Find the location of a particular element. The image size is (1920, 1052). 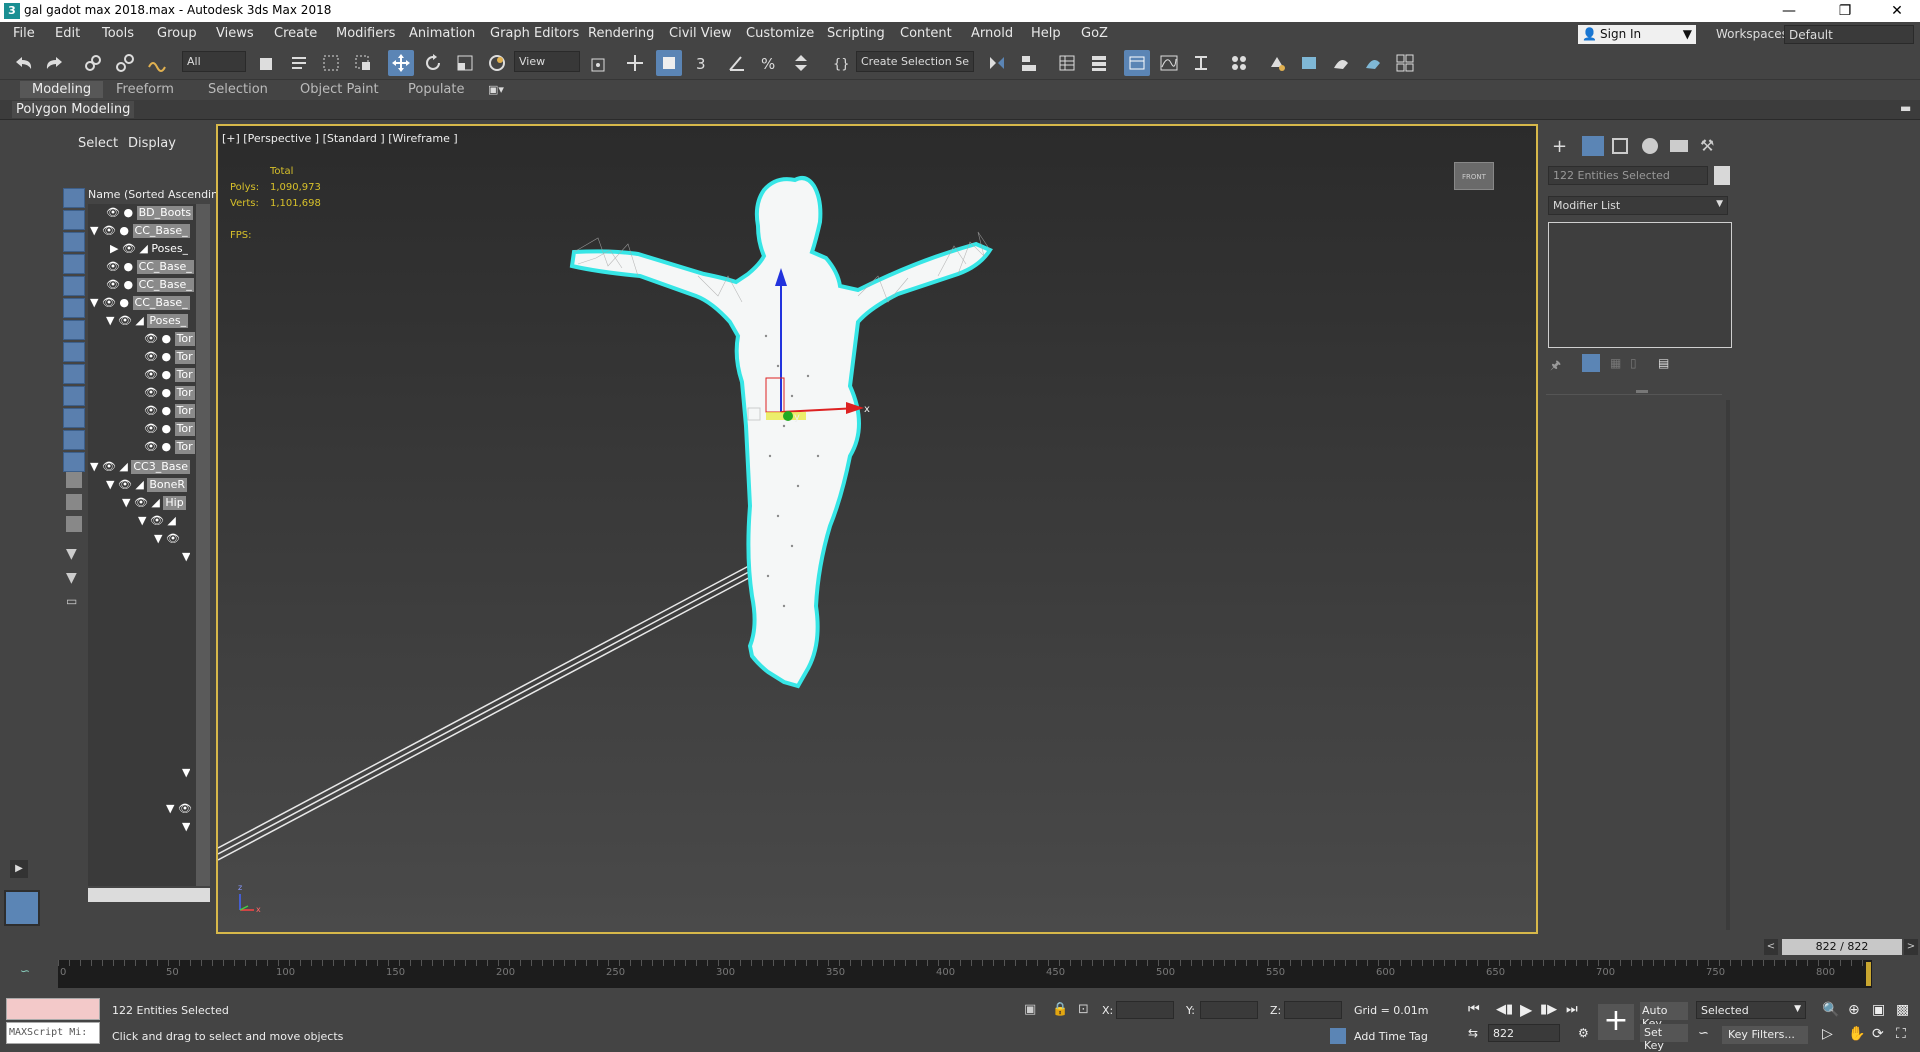

bind-spacewarp-icon is located at coordinates (157, 63).